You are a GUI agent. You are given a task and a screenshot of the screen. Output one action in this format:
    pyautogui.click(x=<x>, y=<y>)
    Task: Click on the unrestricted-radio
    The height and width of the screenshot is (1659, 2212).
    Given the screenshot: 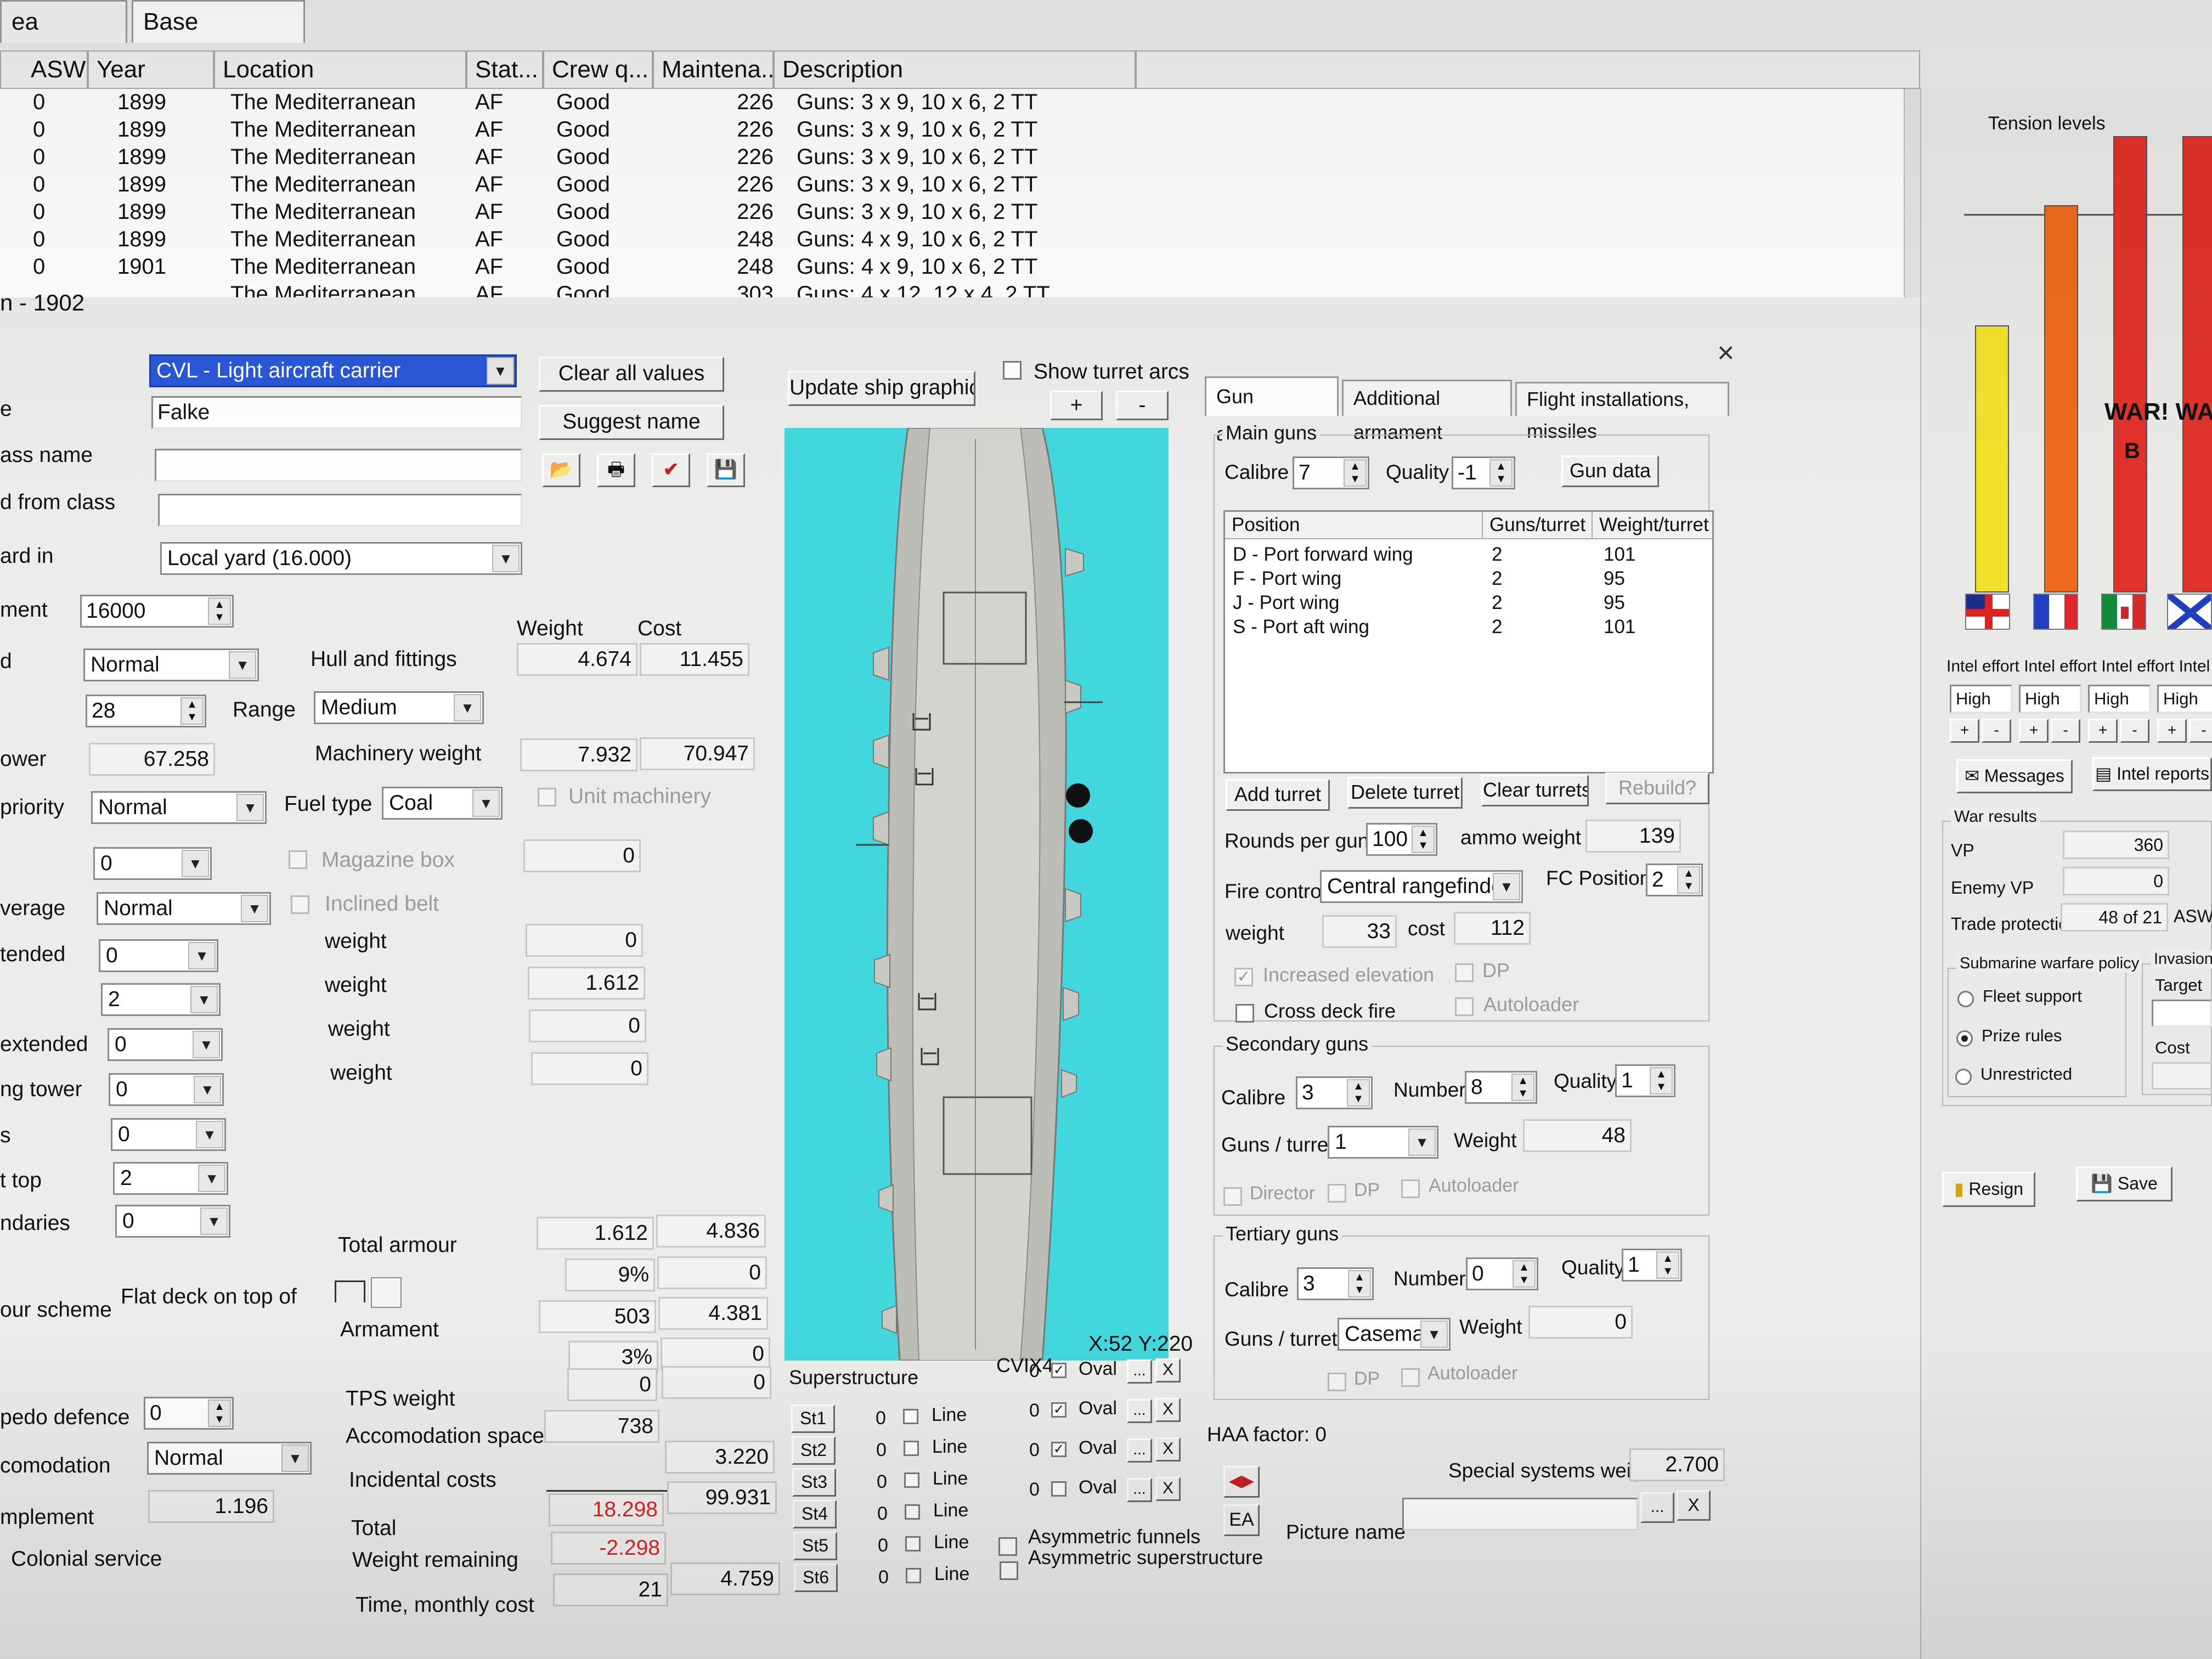 What is the action you would take?
    pyautogui.click(x=1964, y=1077)
    